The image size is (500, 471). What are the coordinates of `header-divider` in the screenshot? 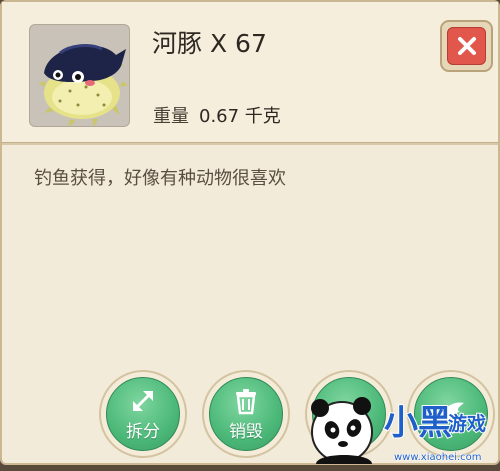 It's located at (250, 143).